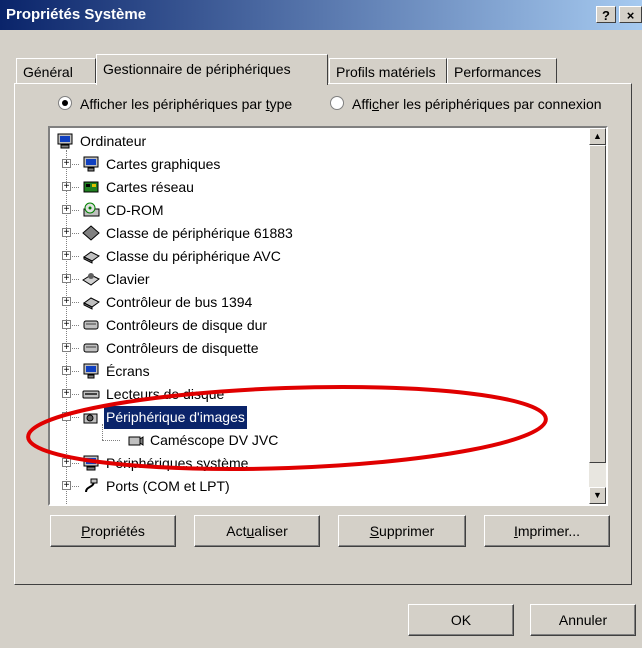 The height and width of the screenshot is (648, 642). What do you see at coordinates (150, 187) in the screenshot?
I see `tree-item-label: Cartes réseau` at bounding box center [150, 187].